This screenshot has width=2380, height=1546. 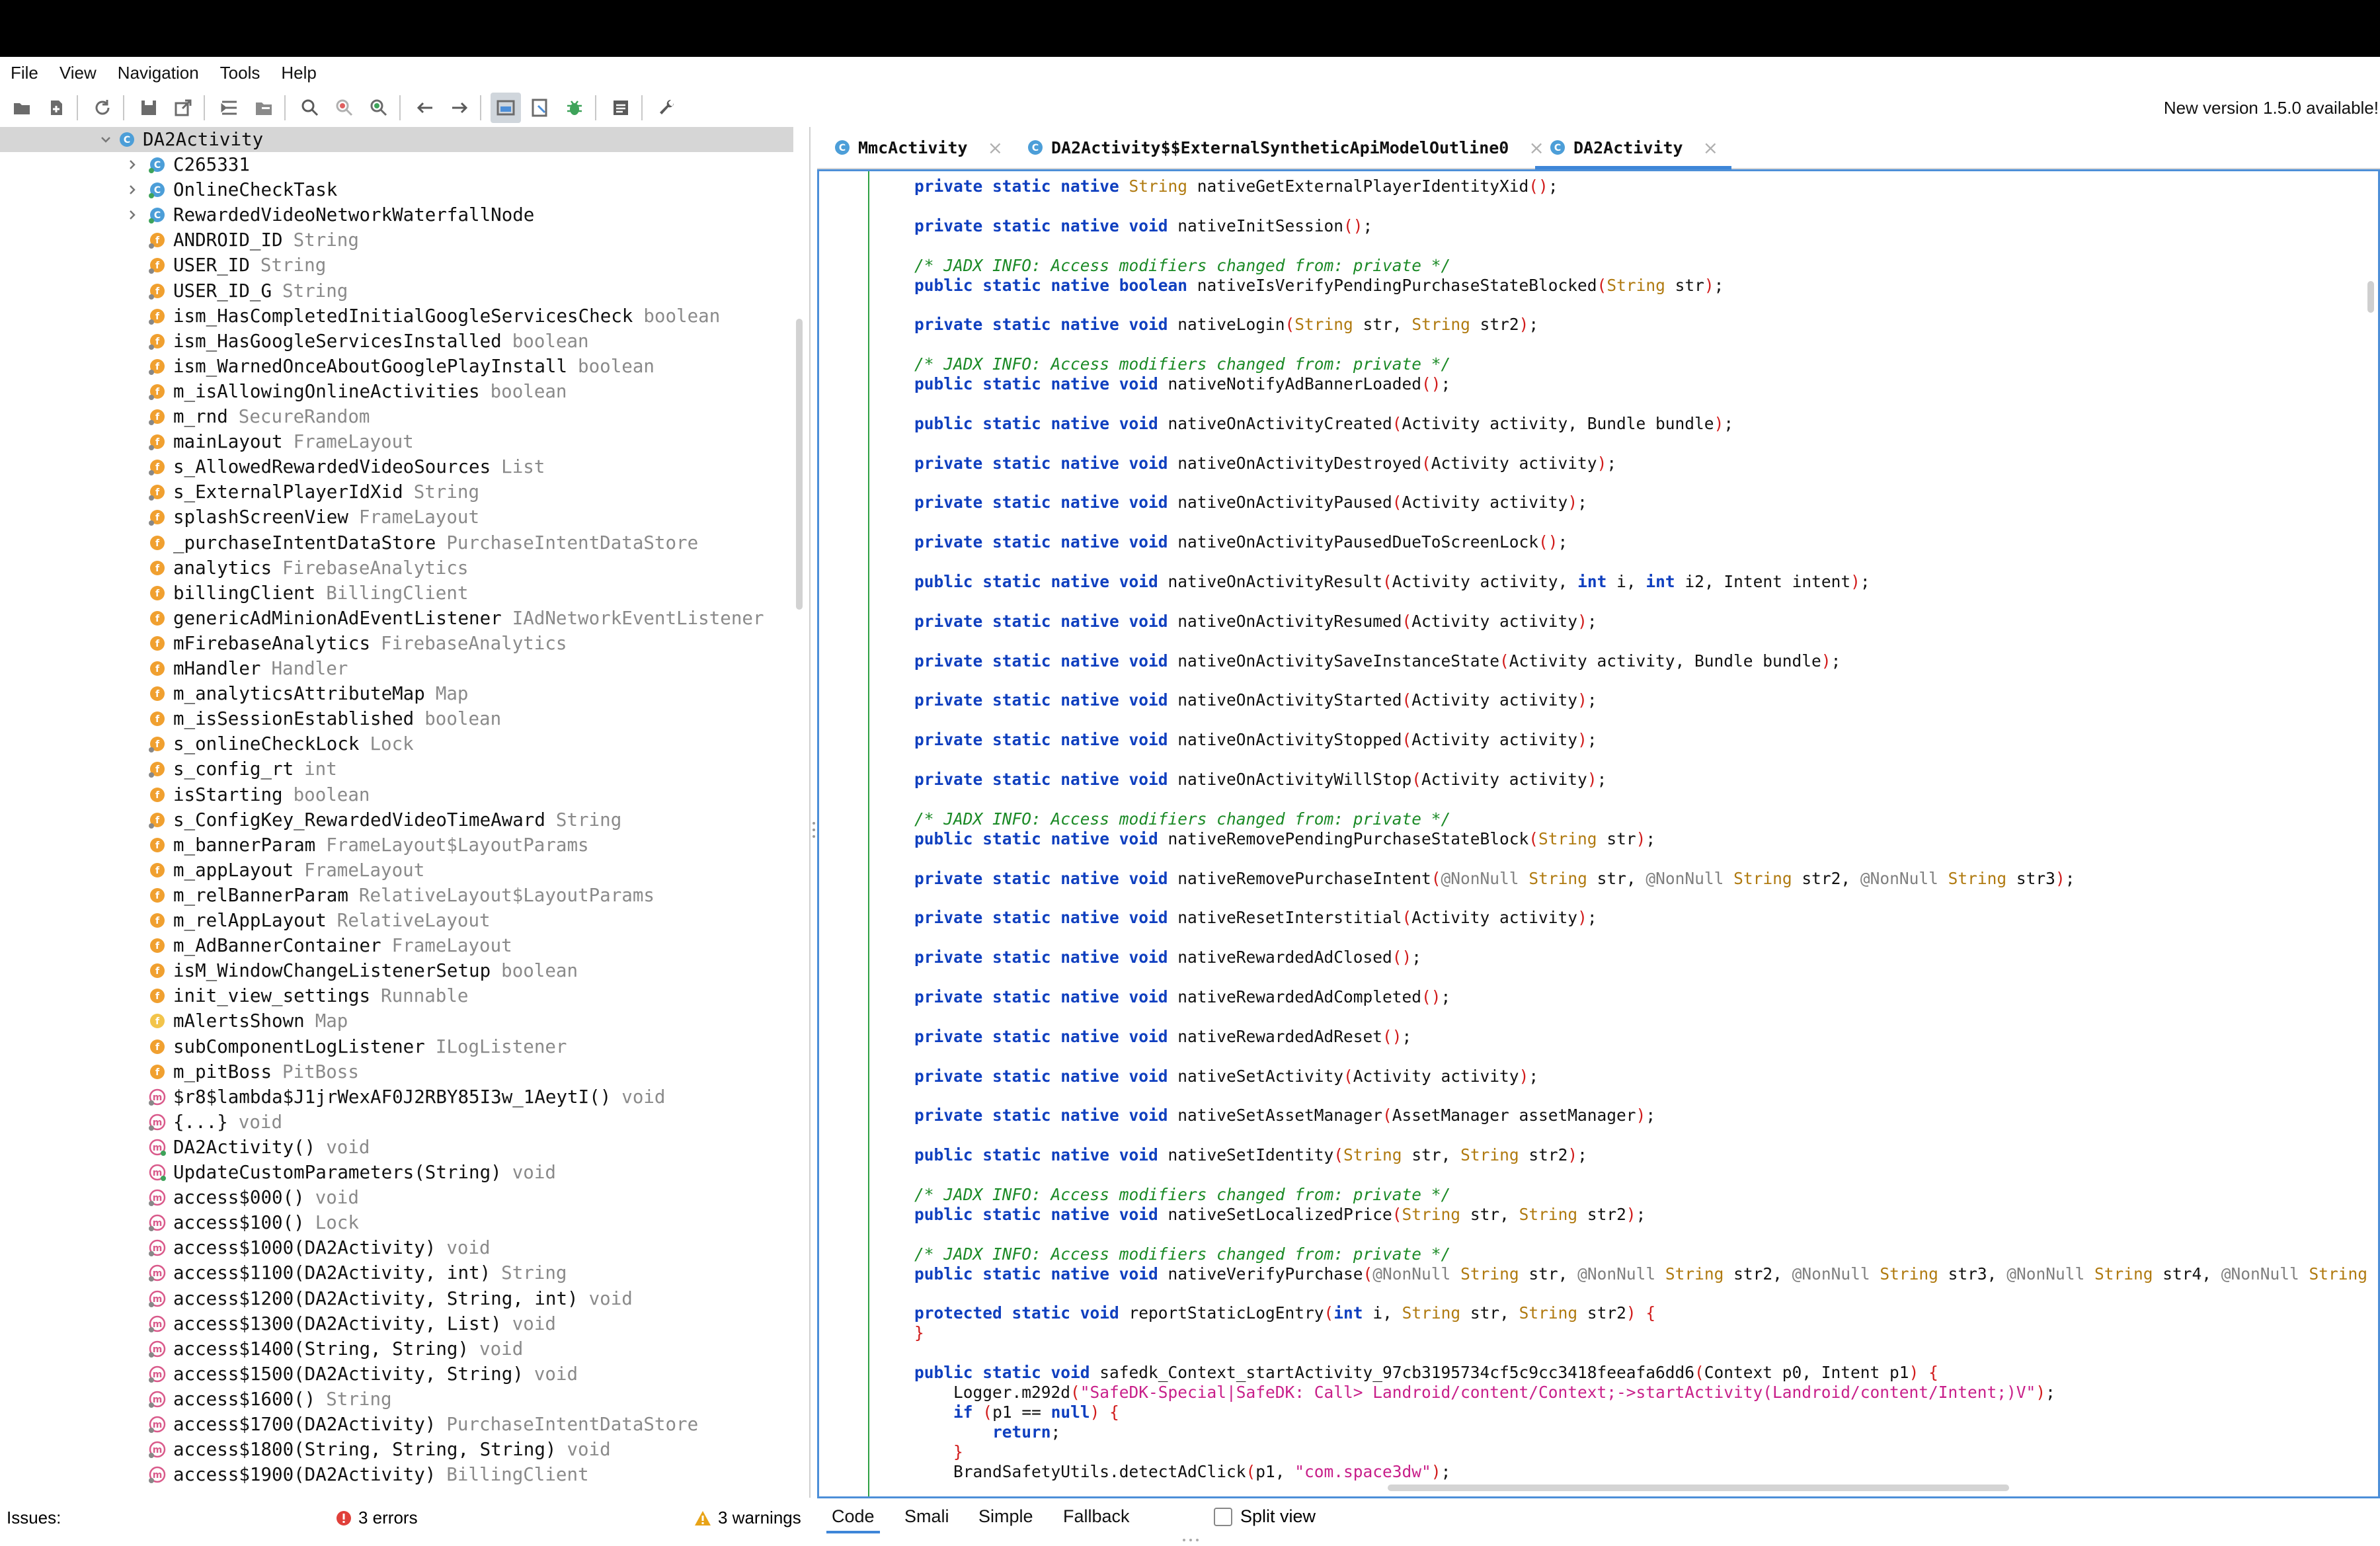 What do you see at coordinates (229, 108) in the screenshot?
I see `sync-tree-icon` at bounding box center [229, 108].